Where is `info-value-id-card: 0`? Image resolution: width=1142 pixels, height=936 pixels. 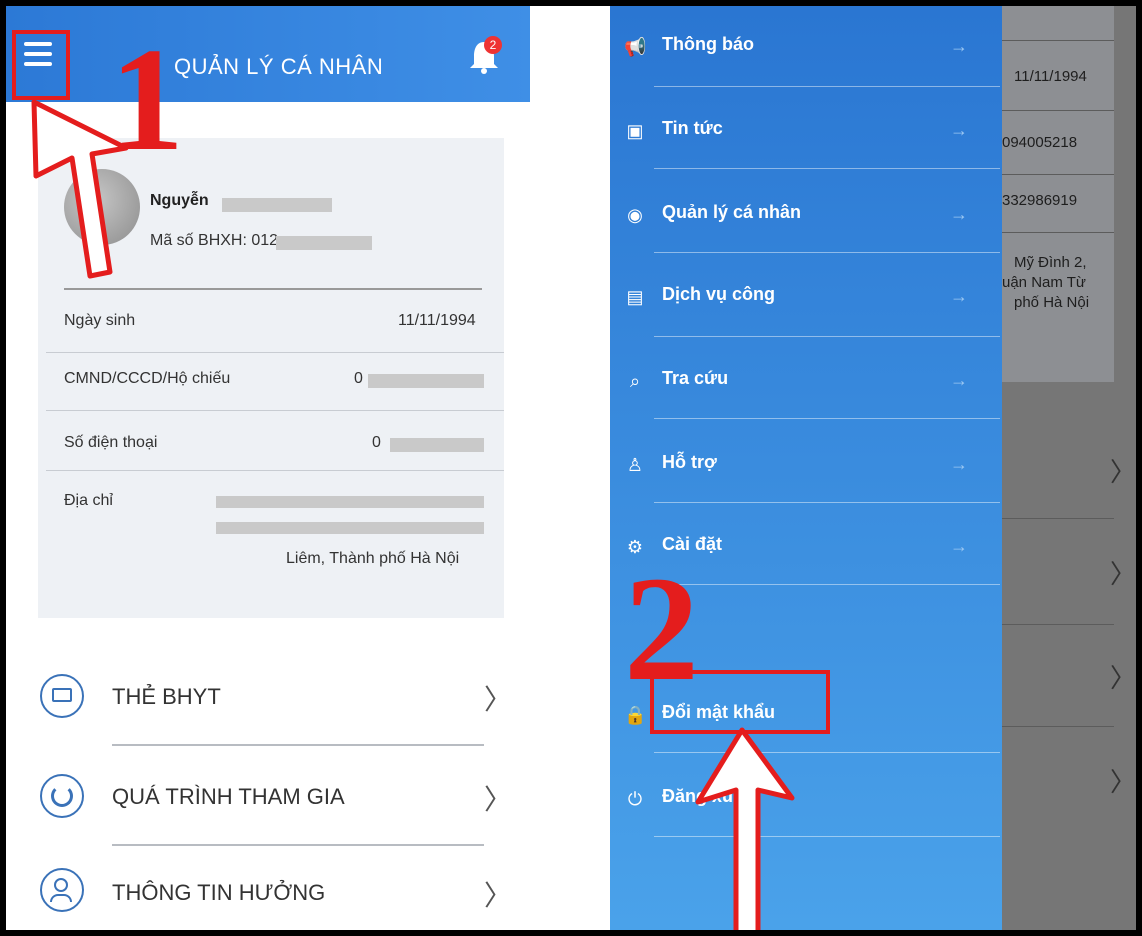
info-value-id-card: 0 is located at coordinates (358, 378).